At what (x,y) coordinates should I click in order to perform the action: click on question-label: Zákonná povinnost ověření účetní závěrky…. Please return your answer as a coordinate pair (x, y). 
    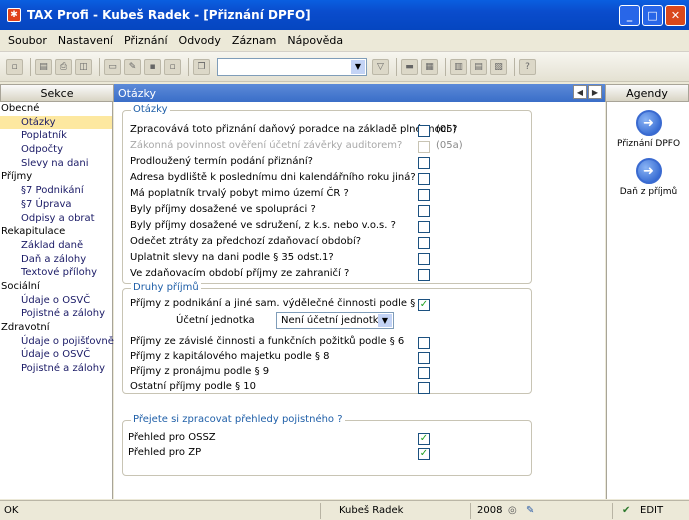
    Looking at the image, I should click on (266, 145).